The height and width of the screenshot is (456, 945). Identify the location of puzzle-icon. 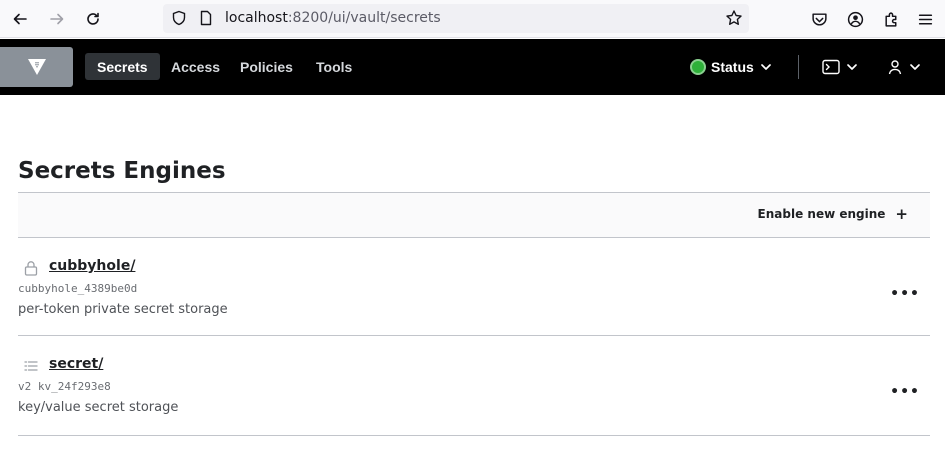
(890, 19).